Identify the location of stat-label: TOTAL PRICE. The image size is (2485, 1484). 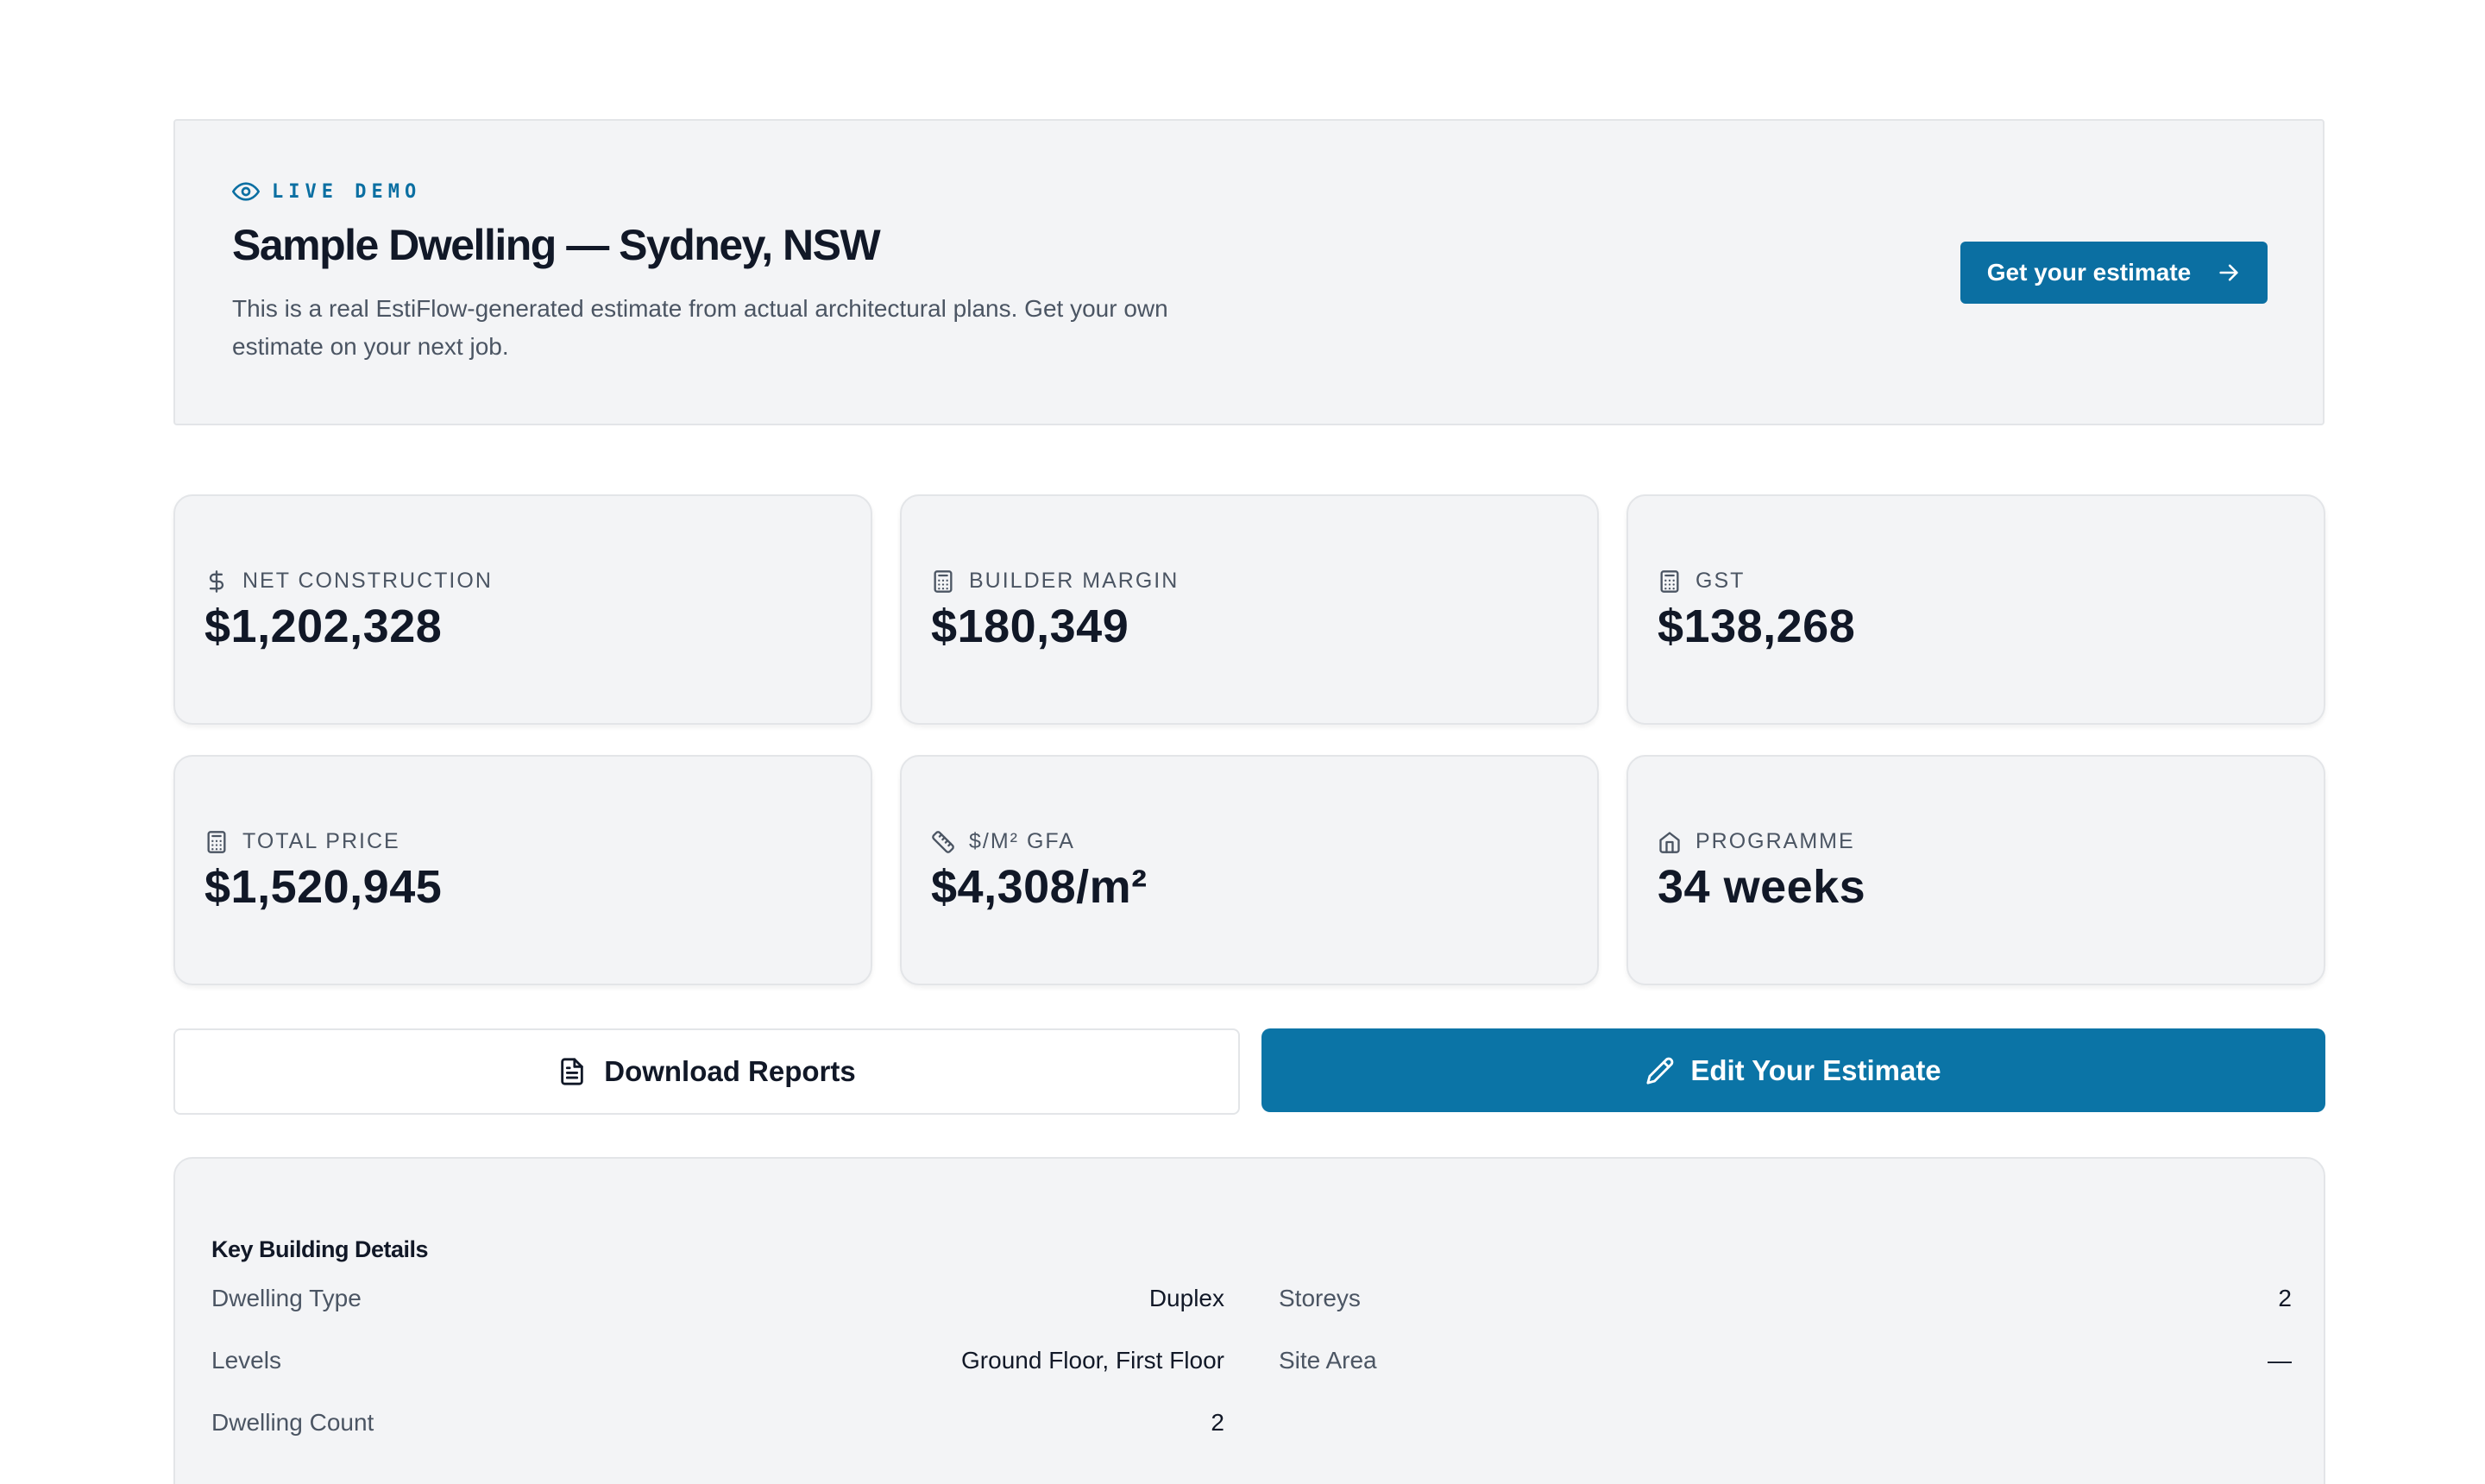
(321, 841).